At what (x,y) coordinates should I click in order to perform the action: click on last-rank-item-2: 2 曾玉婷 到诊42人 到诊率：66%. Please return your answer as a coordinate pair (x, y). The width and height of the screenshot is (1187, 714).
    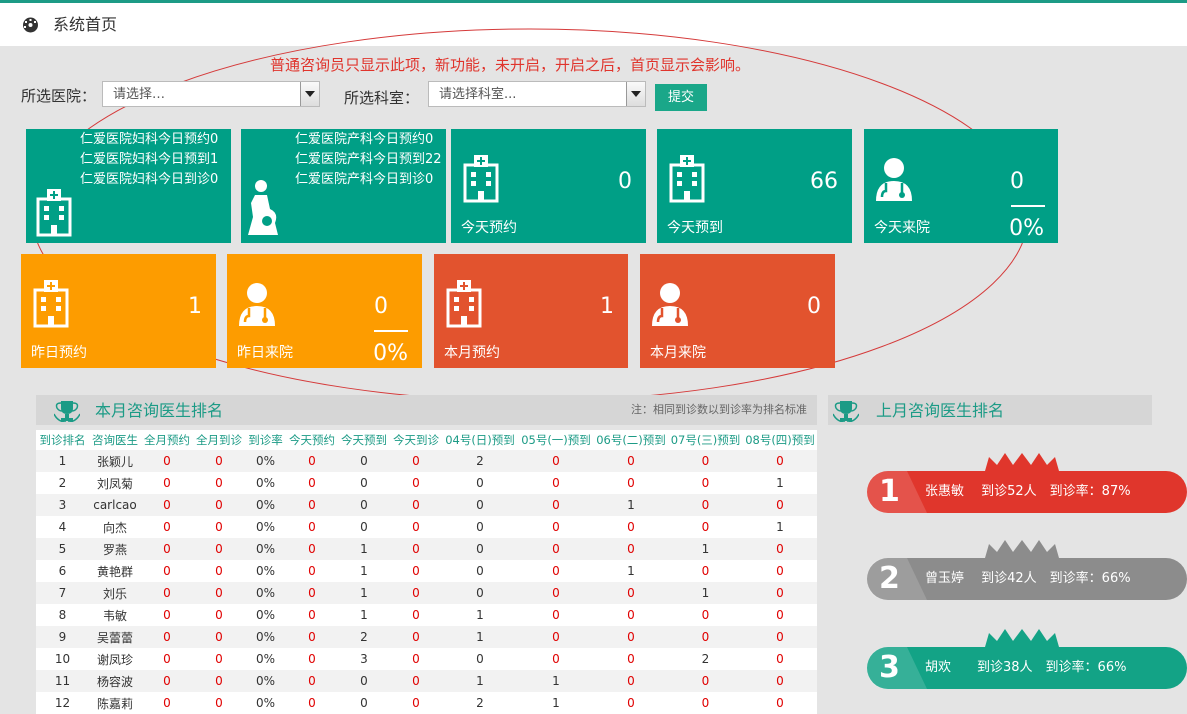
    Looking at the image, I should click on (1027, 579).